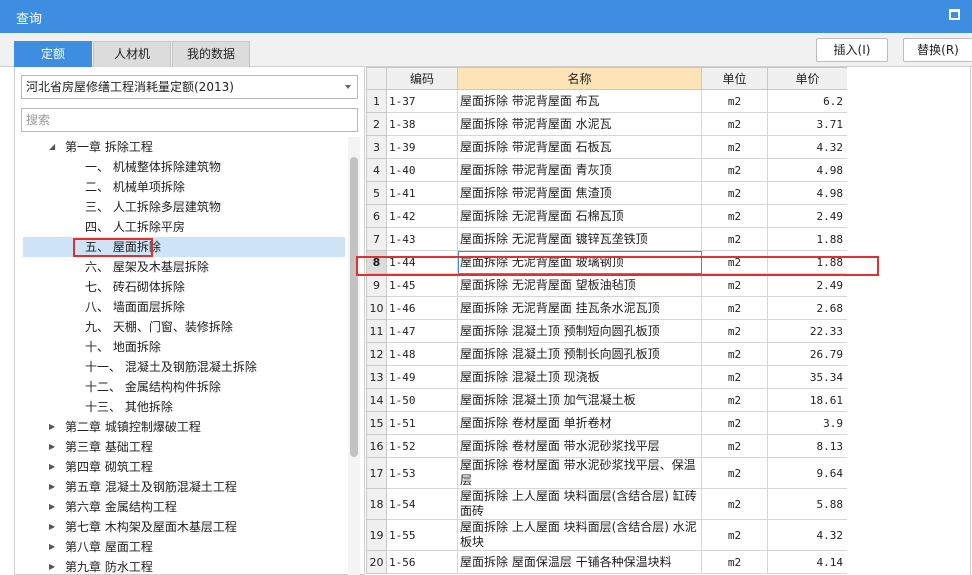 The width and height of the screenshot is (972, 575). Describe the element at coordinates (422, 216) in the screenshot. I see `cell-code: 1-42` at that location.